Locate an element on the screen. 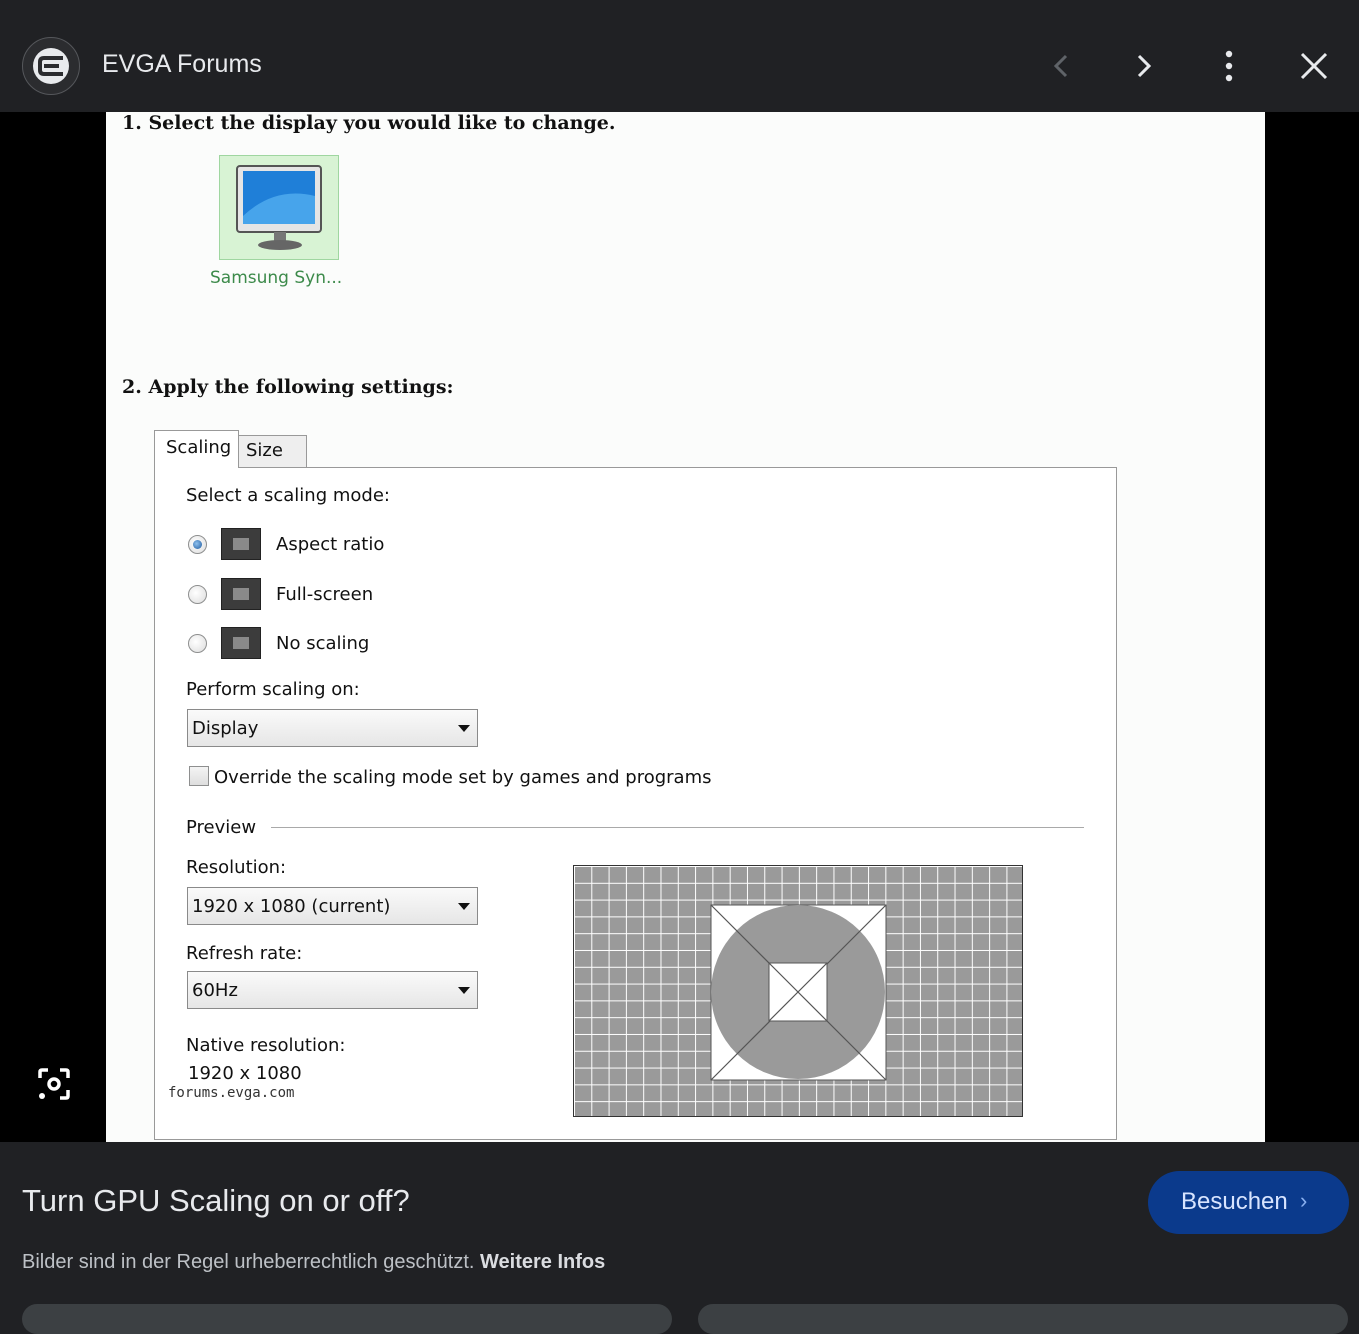 Image resolution: width=1359 pixels, height=1334 pixels. chevron-left-icon is located at coordinates (1060, 66).